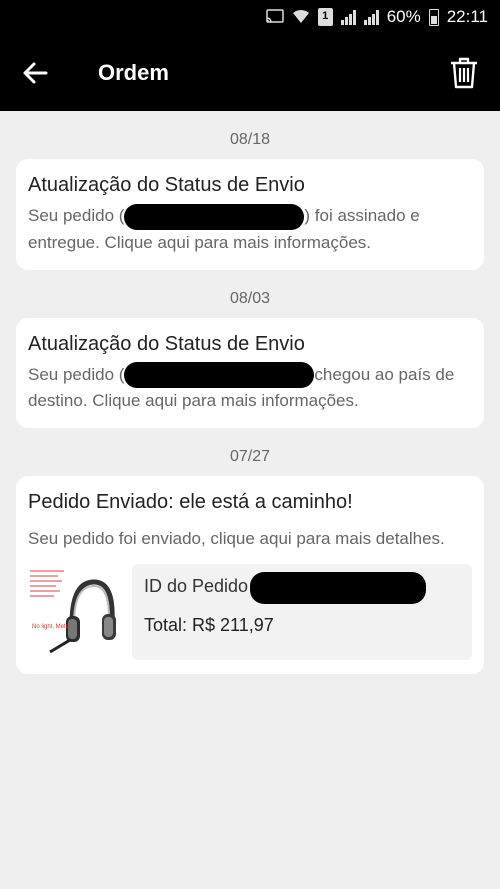 This screenshot has height=889, width=500. I want to click on signal-icon, so click(348, 17).